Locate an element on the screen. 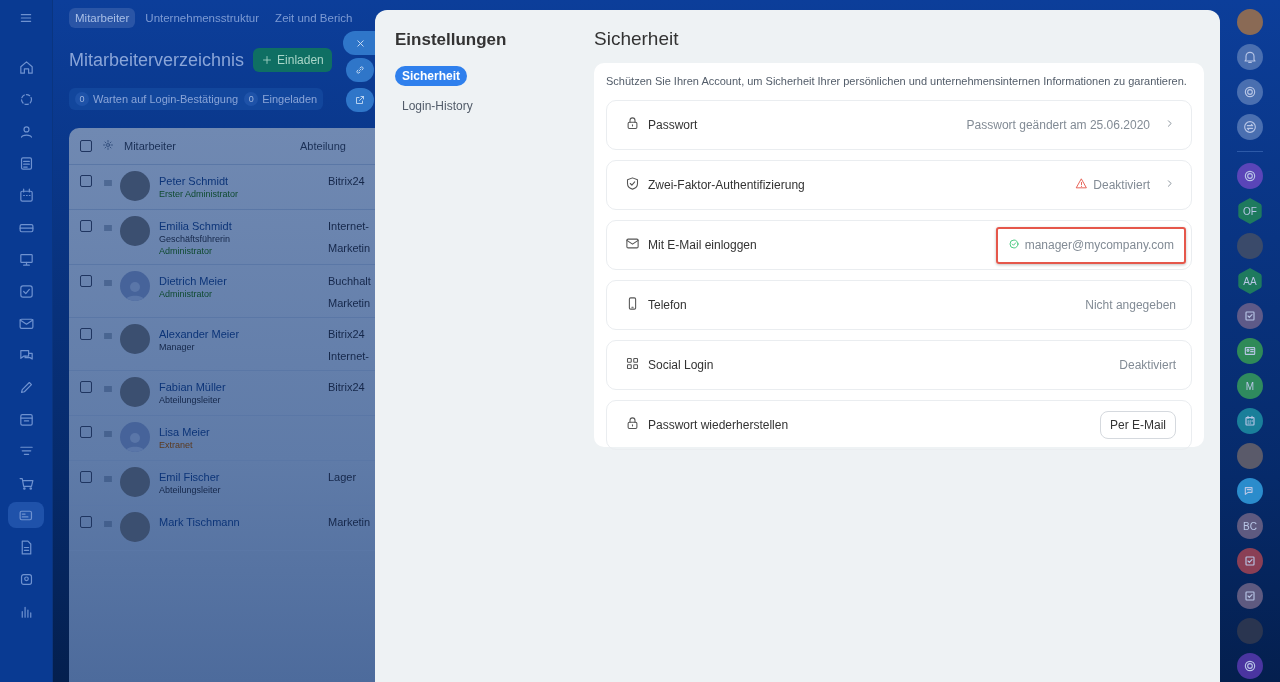 This screenshot has width=1280, height=682. external-link-icon is located at coordinates (360, 100).